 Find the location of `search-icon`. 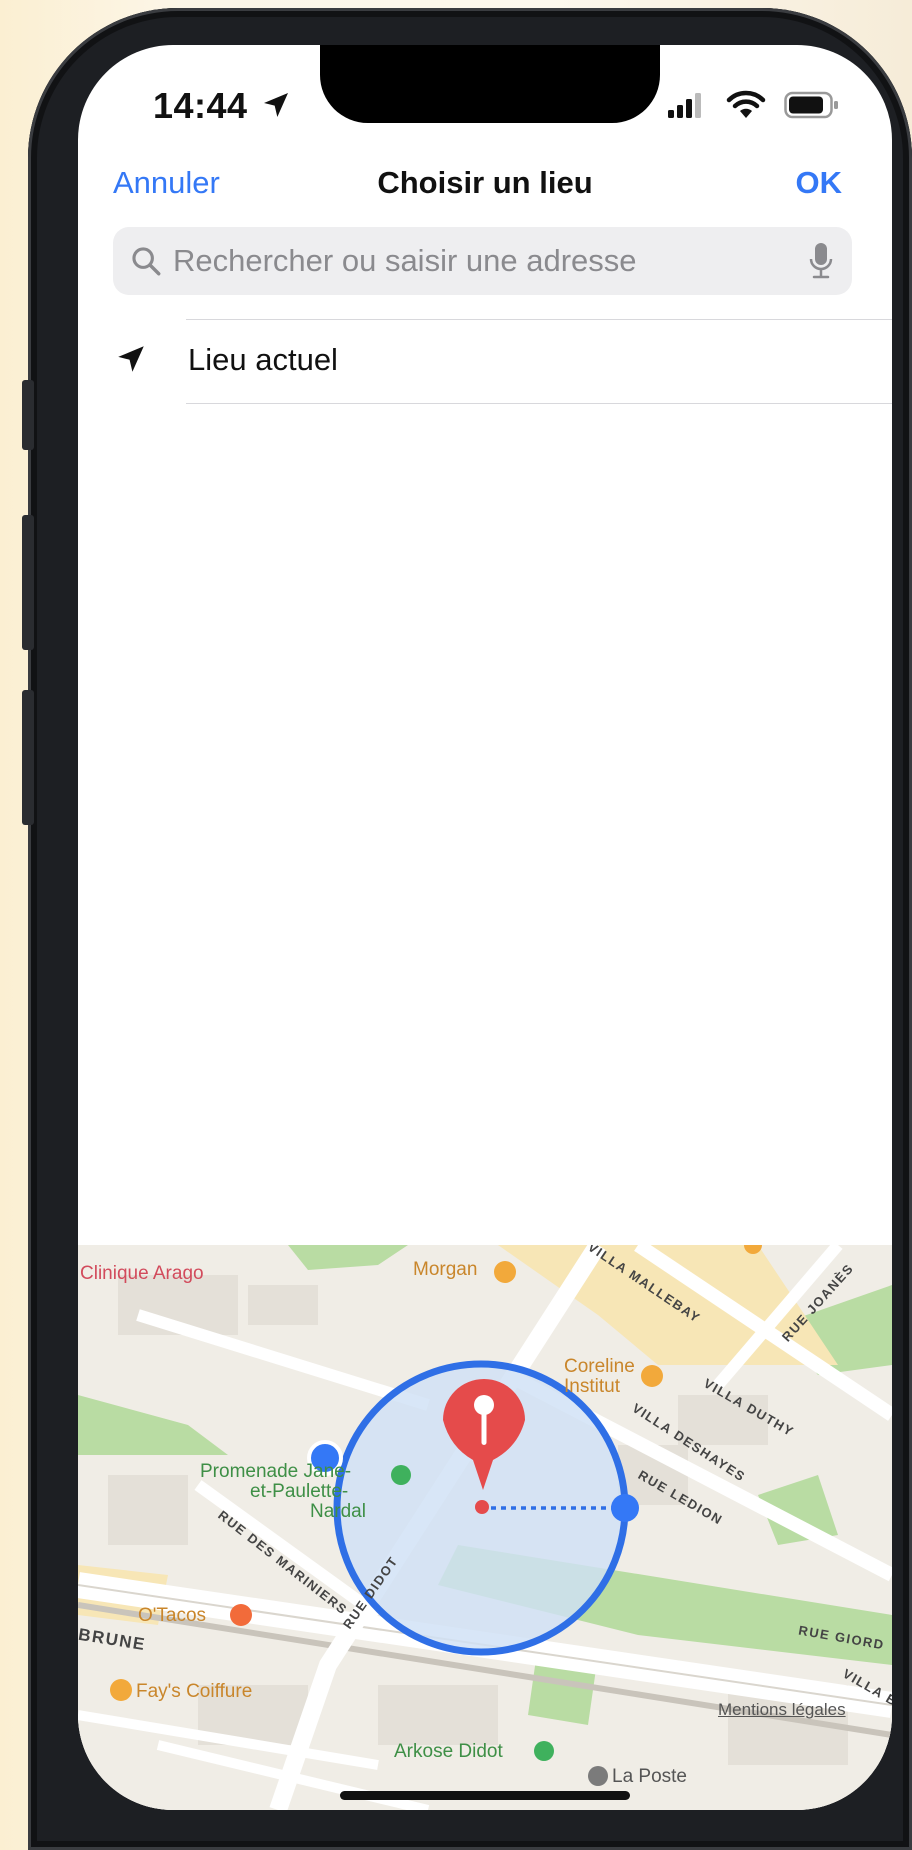

search-icon is located at coordinates (146, 261).